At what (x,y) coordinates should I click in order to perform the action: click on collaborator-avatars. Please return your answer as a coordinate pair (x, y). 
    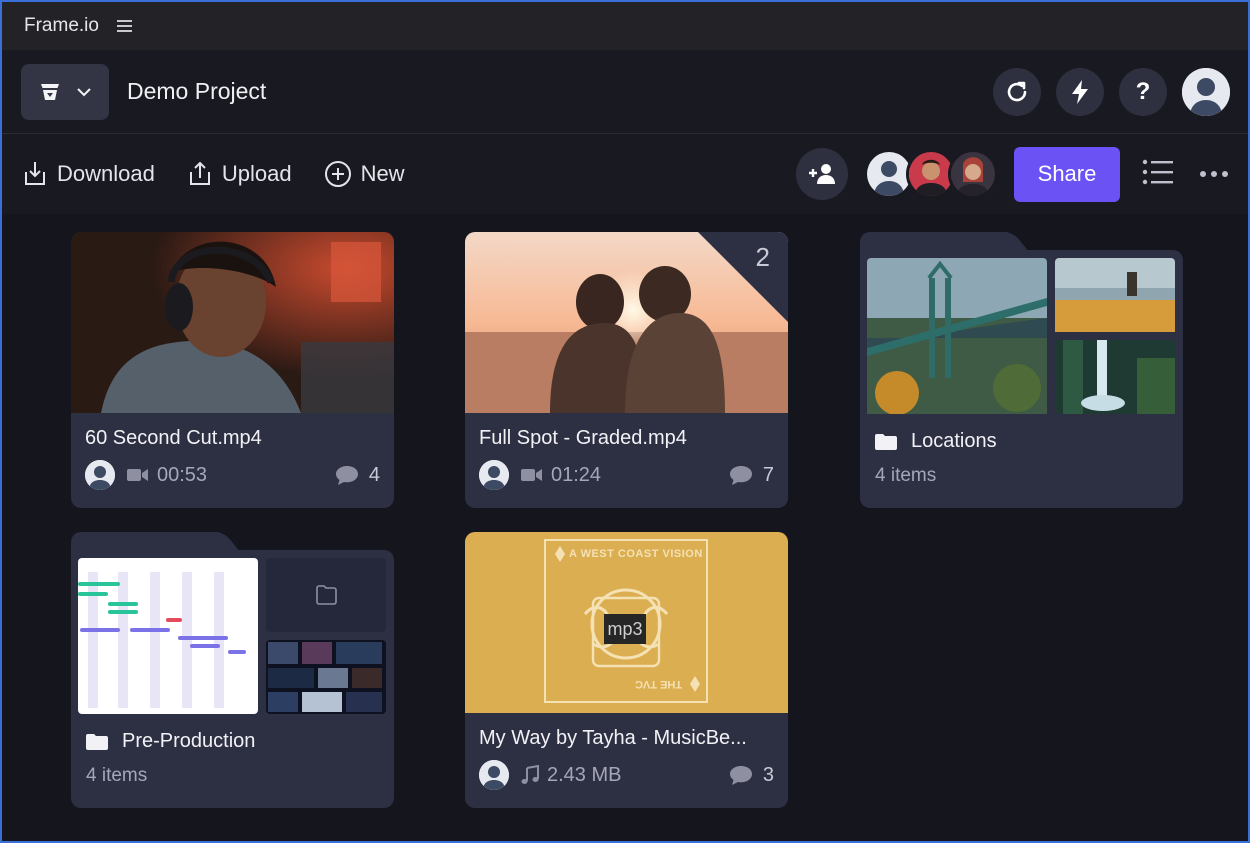
    Looking at the image, I should click on (931, 174).